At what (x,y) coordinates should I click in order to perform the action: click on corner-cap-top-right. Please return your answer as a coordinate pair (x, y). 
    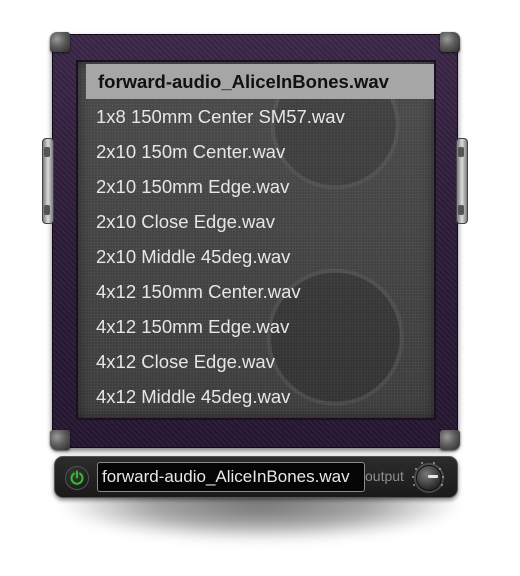
    Looking at the image, I should click on (450, 42).